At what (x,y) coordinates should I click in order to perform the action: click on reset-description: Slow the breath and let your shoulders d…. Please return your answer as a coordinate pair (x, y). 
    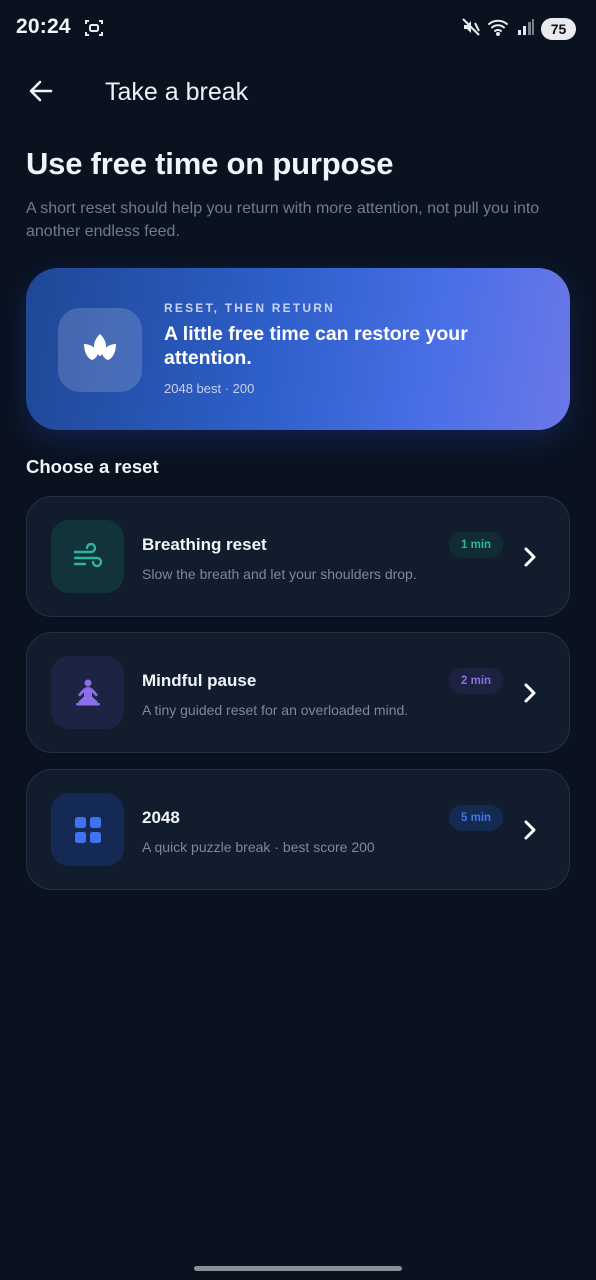
    Looking at the image, I should click on (279, 574).